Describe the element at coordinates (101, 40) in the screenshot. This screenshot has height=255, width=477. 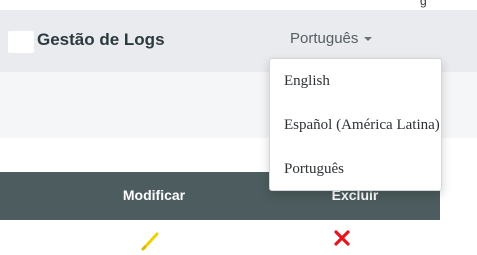
I see `app-title: Gestão de Logs` at that location.